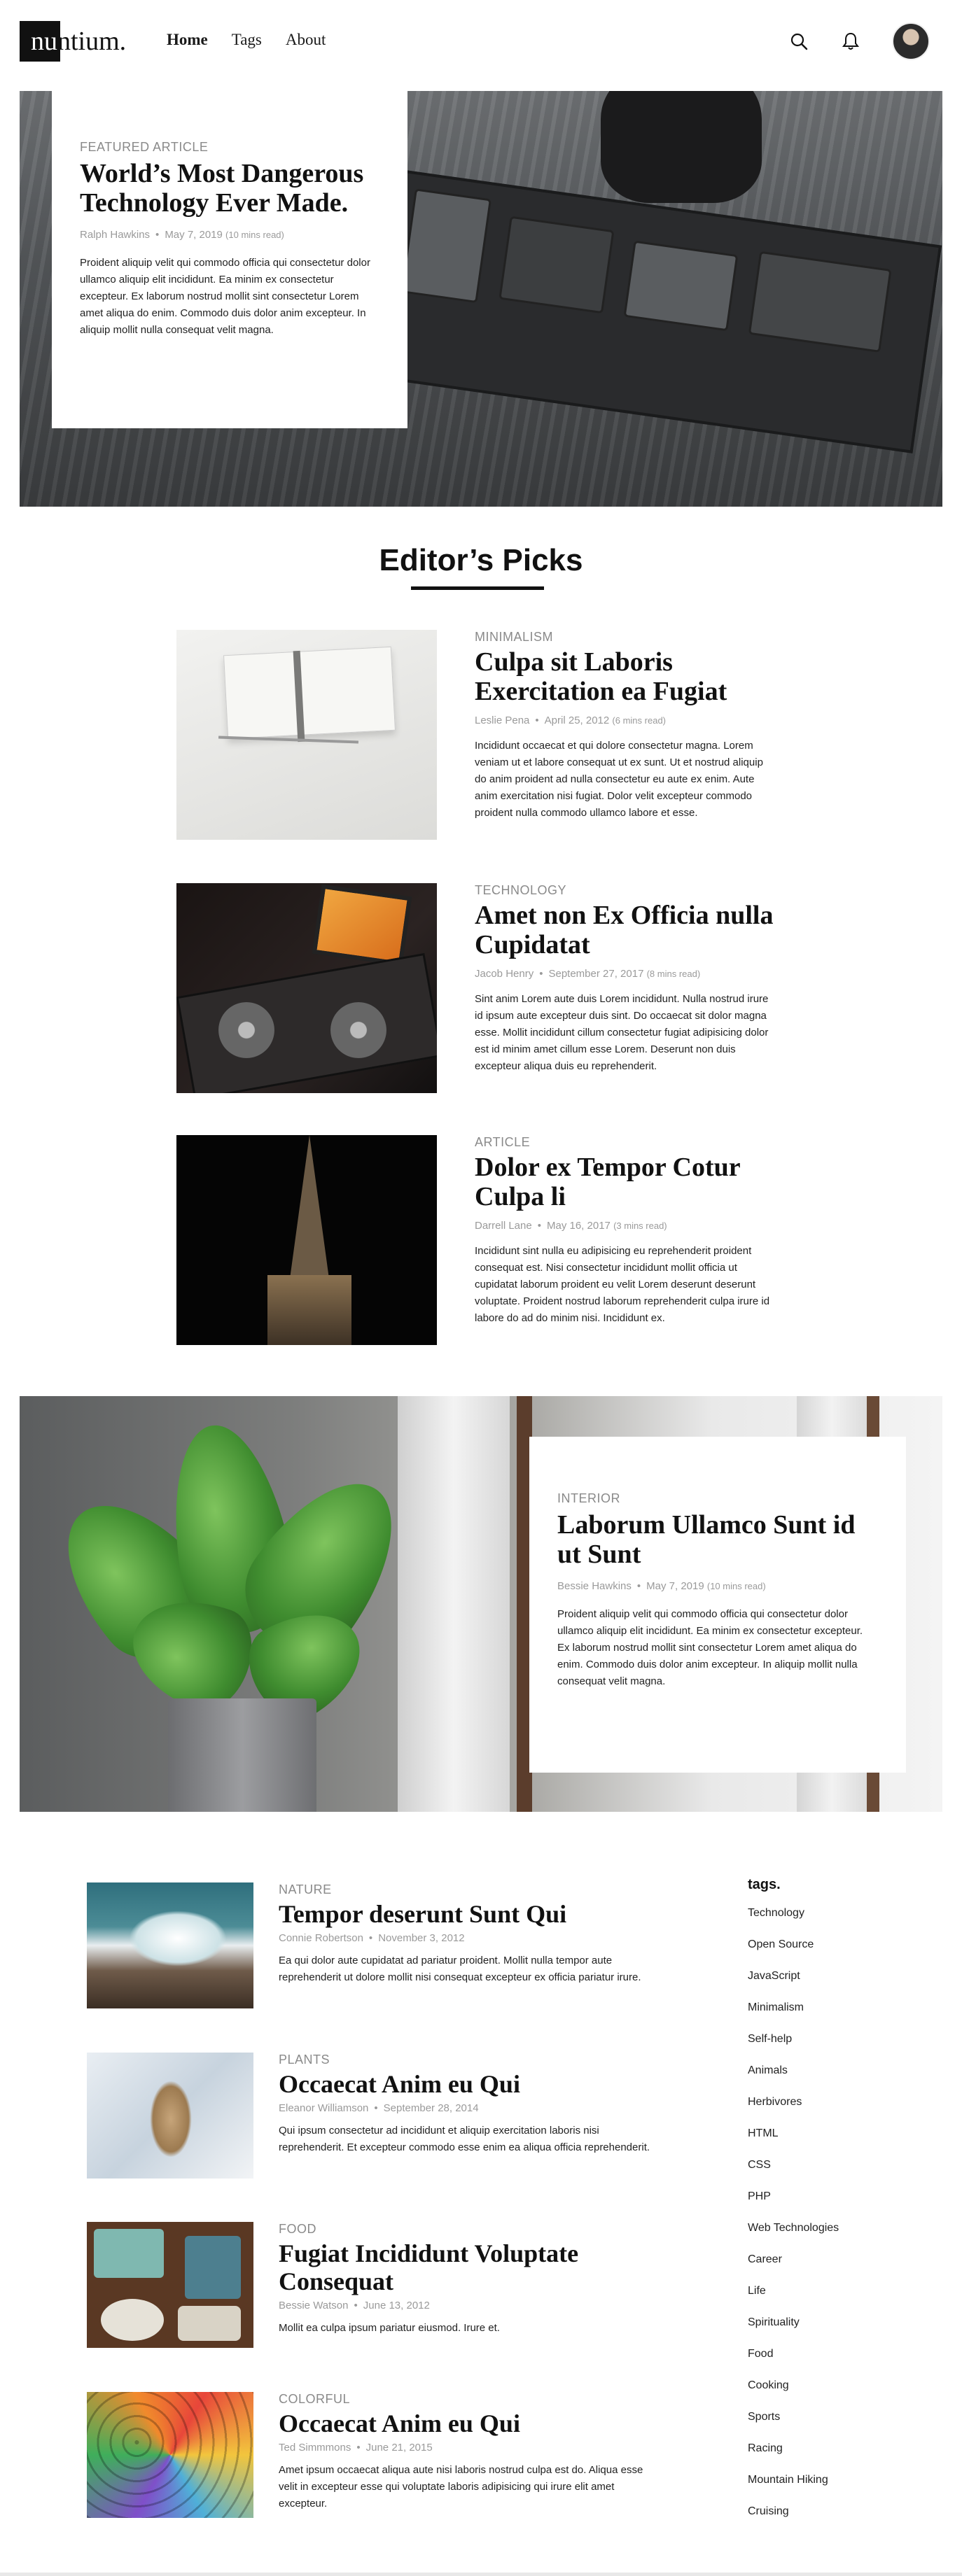 This screenshot has height=2576, width=962. Describe the element at coordinates (626, 1182) in the screenshot. I see `pick-title: Dolor ex Tempor Cotur Culpa li` at that location.